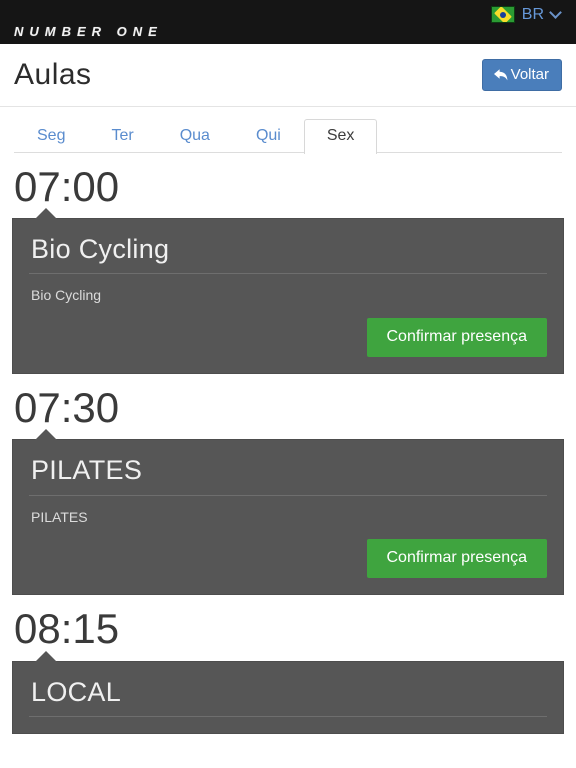  I want to click on day-tabs: Seg Ter Qua Qui Sex, so click(288, 130).